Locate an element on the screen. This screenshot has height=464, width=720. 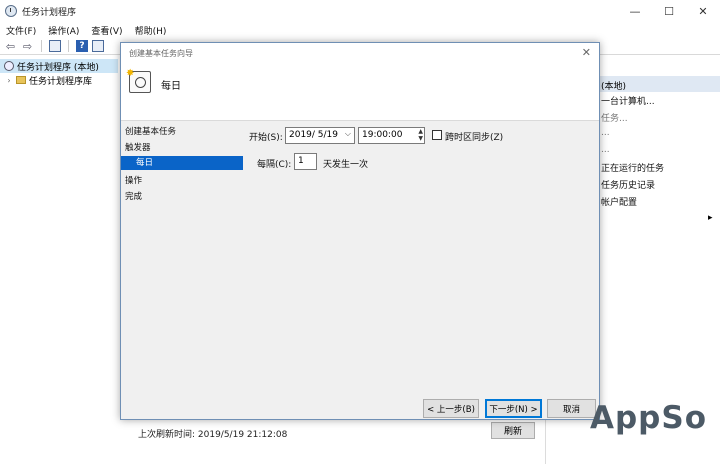
action-running-tasks: 正在运行的任务 is located at coordinates (632, 167).